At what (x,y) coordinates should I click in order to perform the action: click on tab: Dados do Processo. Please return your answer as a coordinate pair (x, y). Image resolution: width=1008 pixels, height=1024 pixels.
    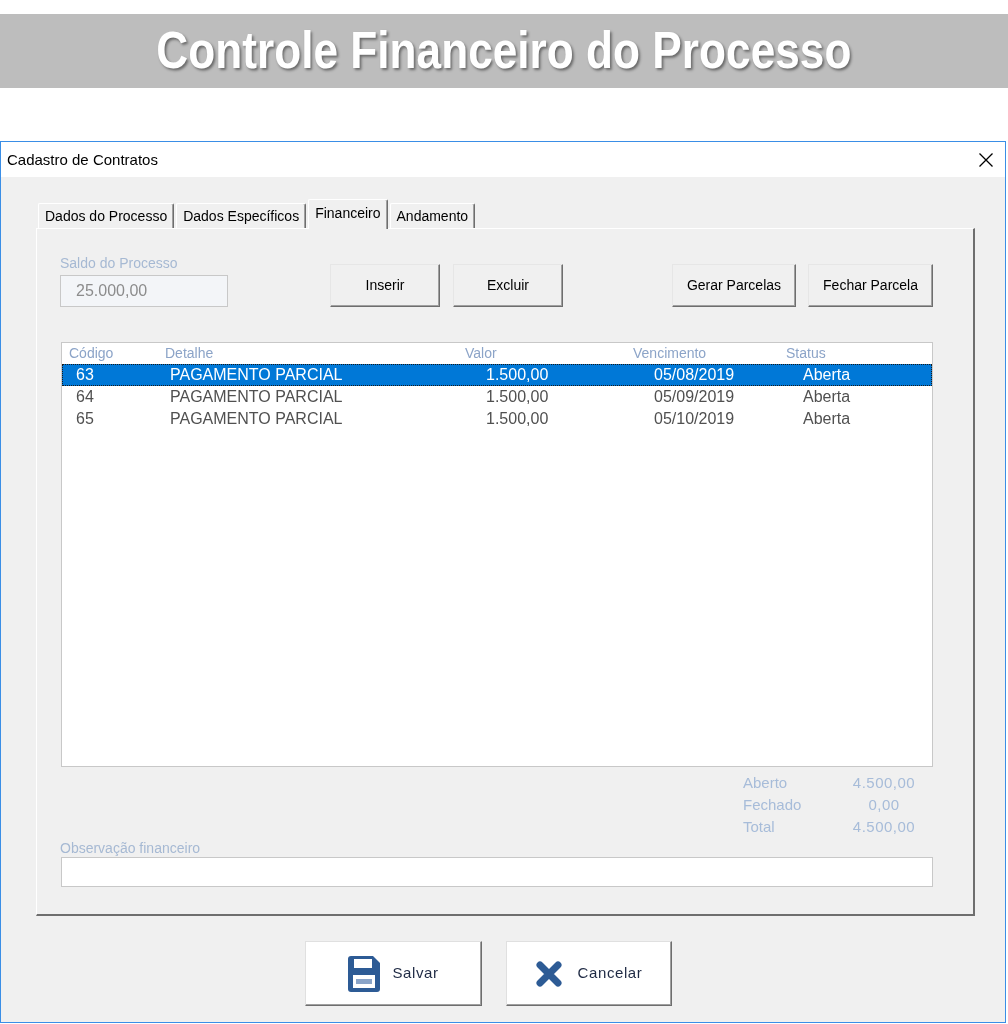
    Looking at the image, I should click on (106, 215).